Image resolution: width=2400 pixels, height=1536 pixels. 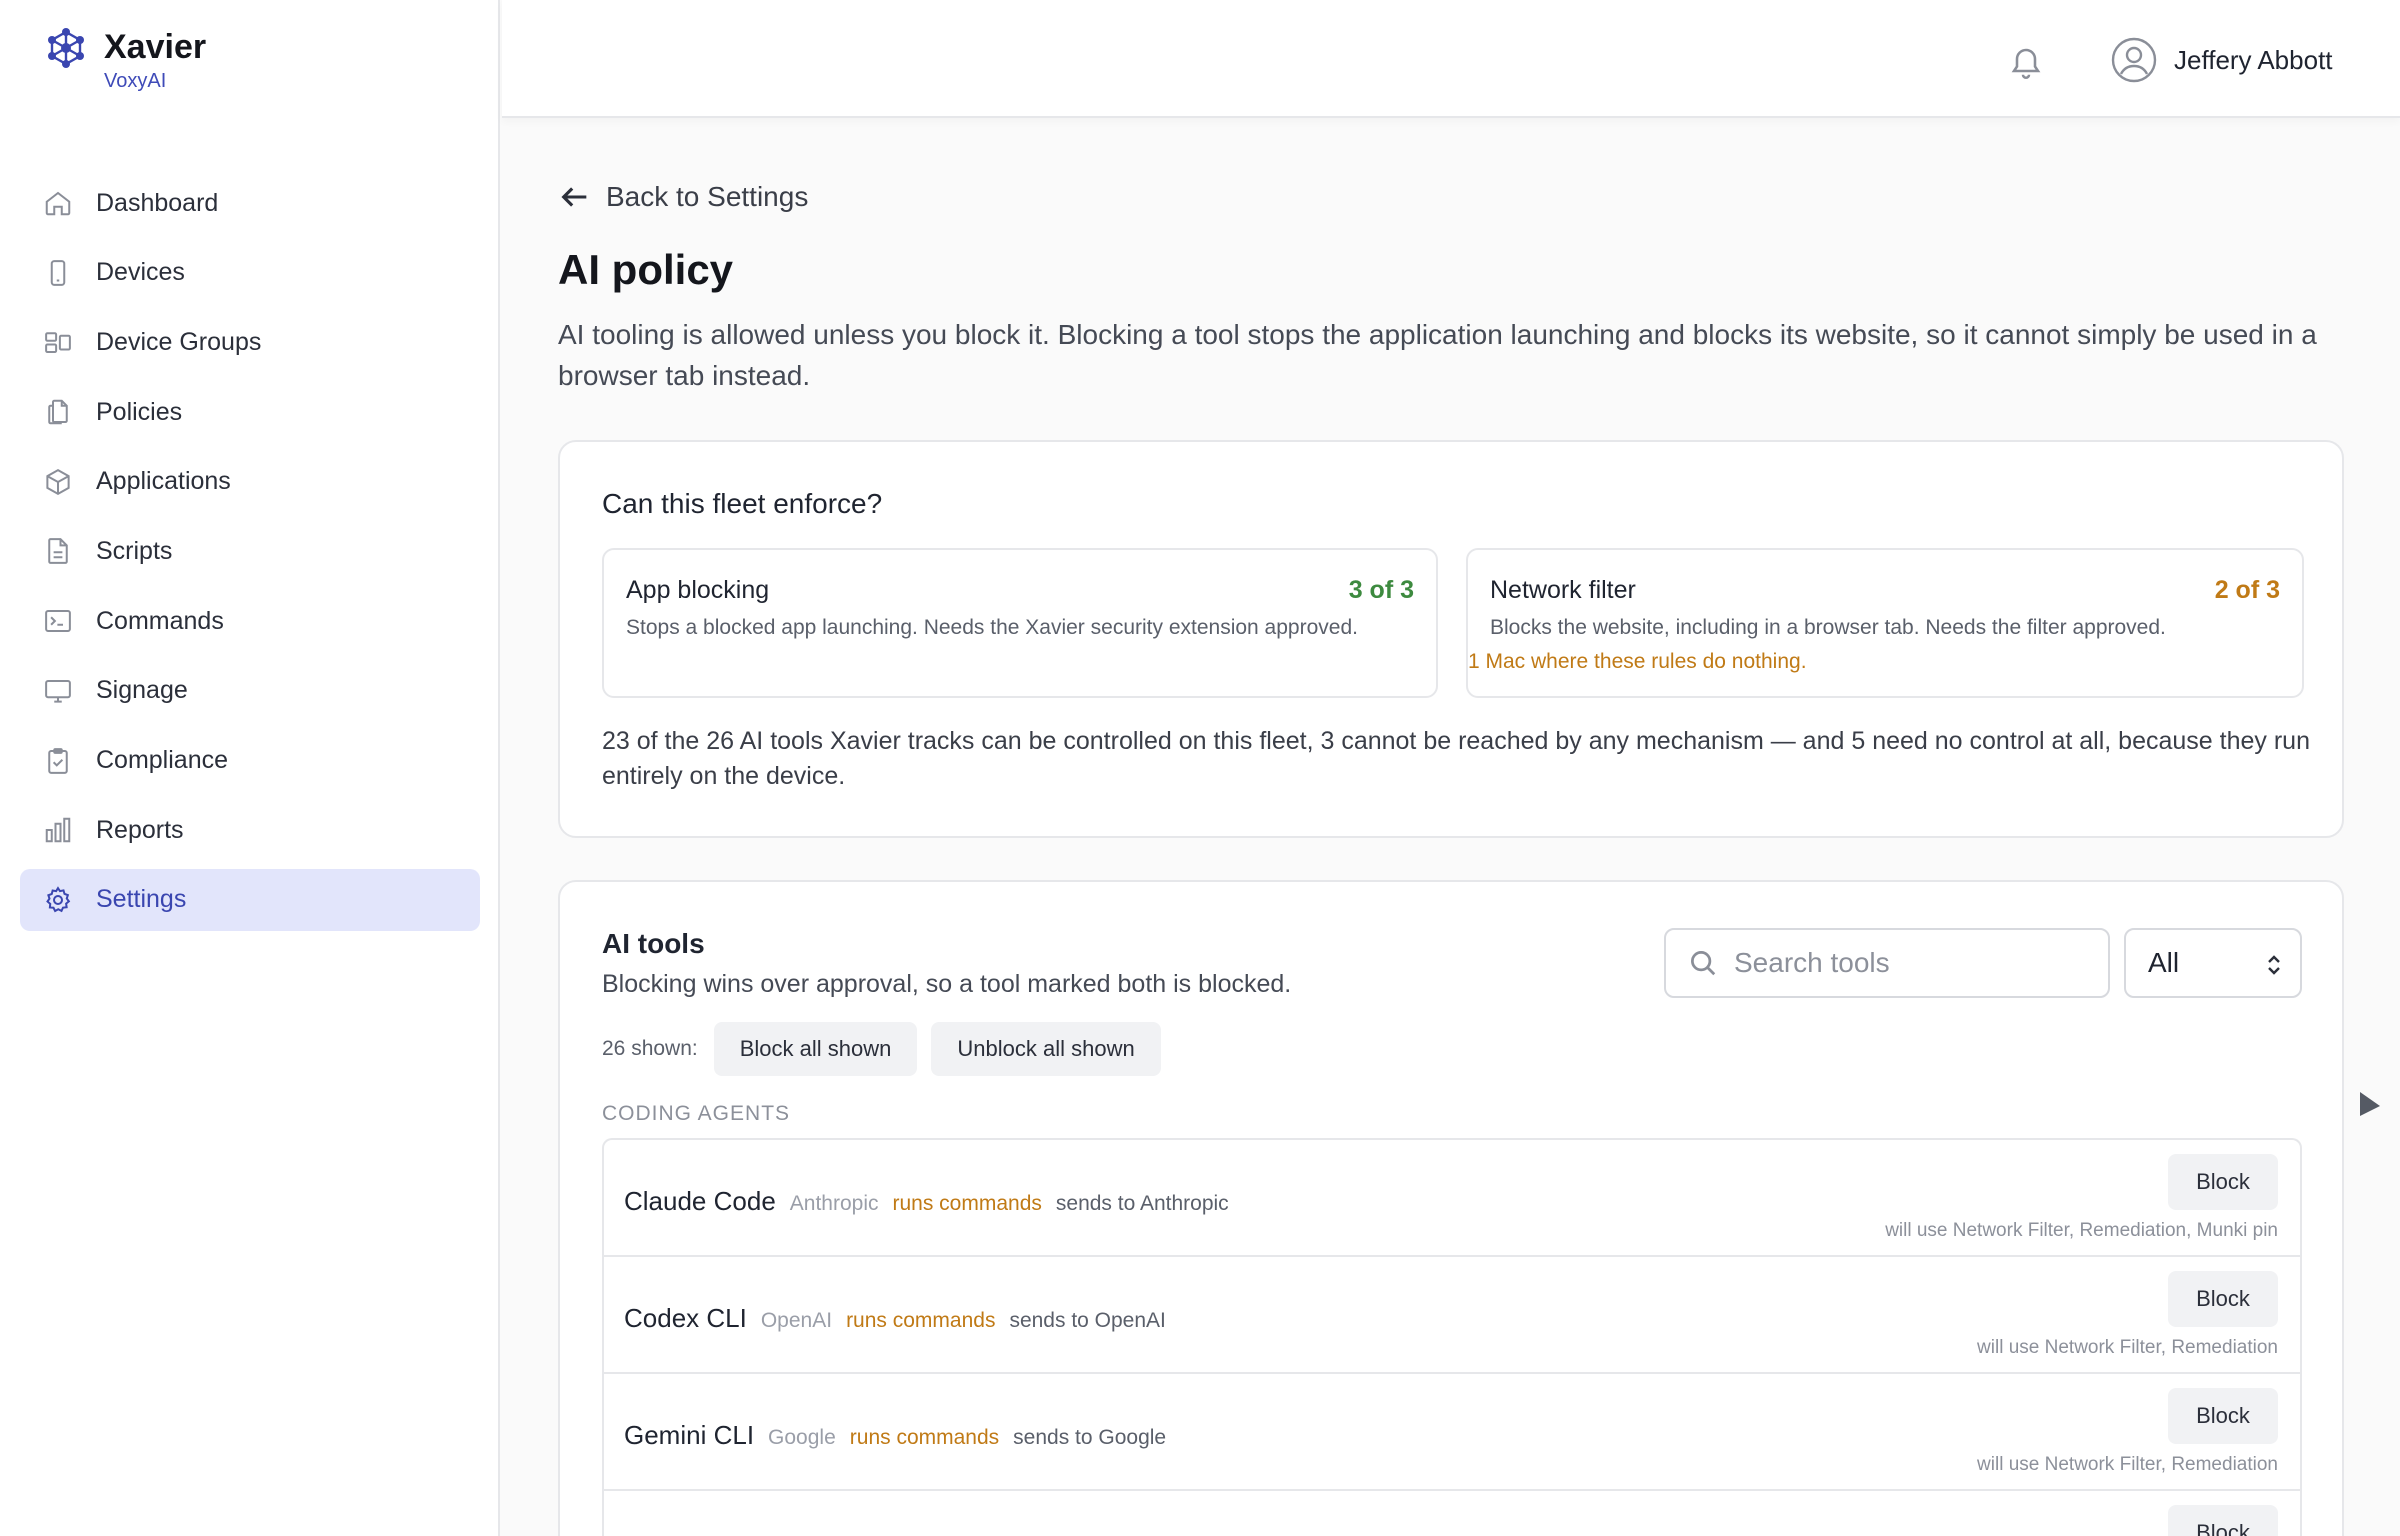 I want to click on app-blocking-count: 3 of 3, so click(x=1381, y=590).